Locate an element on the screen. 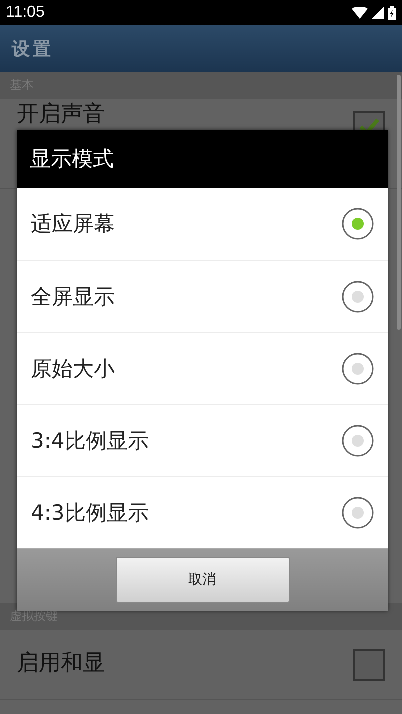  setting-title: 启用和显 is located at coordinates (61, 664).